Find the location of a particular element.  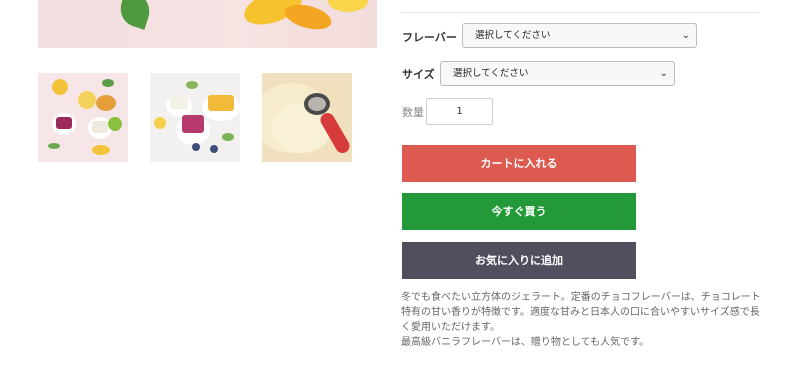

size-select: 選択してください ⌄ is located at coordinates (557, 73).